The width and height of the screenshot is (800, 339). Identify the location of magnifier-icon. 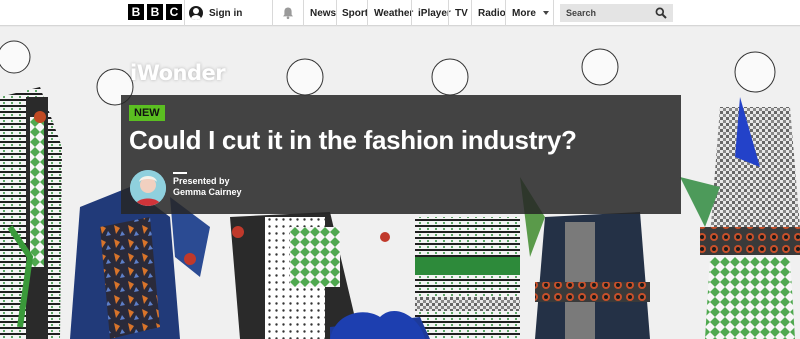
(661, 13).